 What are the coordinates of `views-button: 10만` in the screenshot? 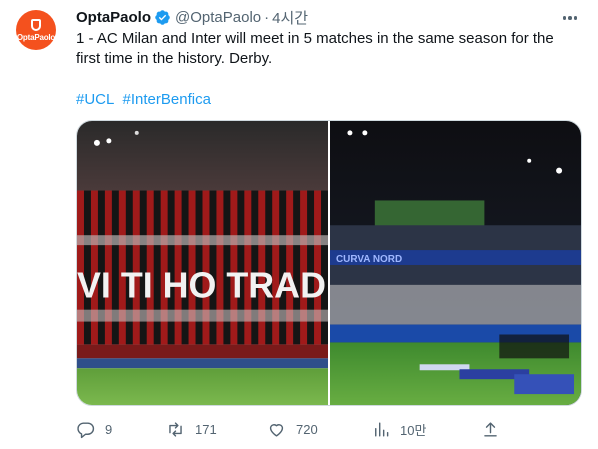 It's located at (398, 429).